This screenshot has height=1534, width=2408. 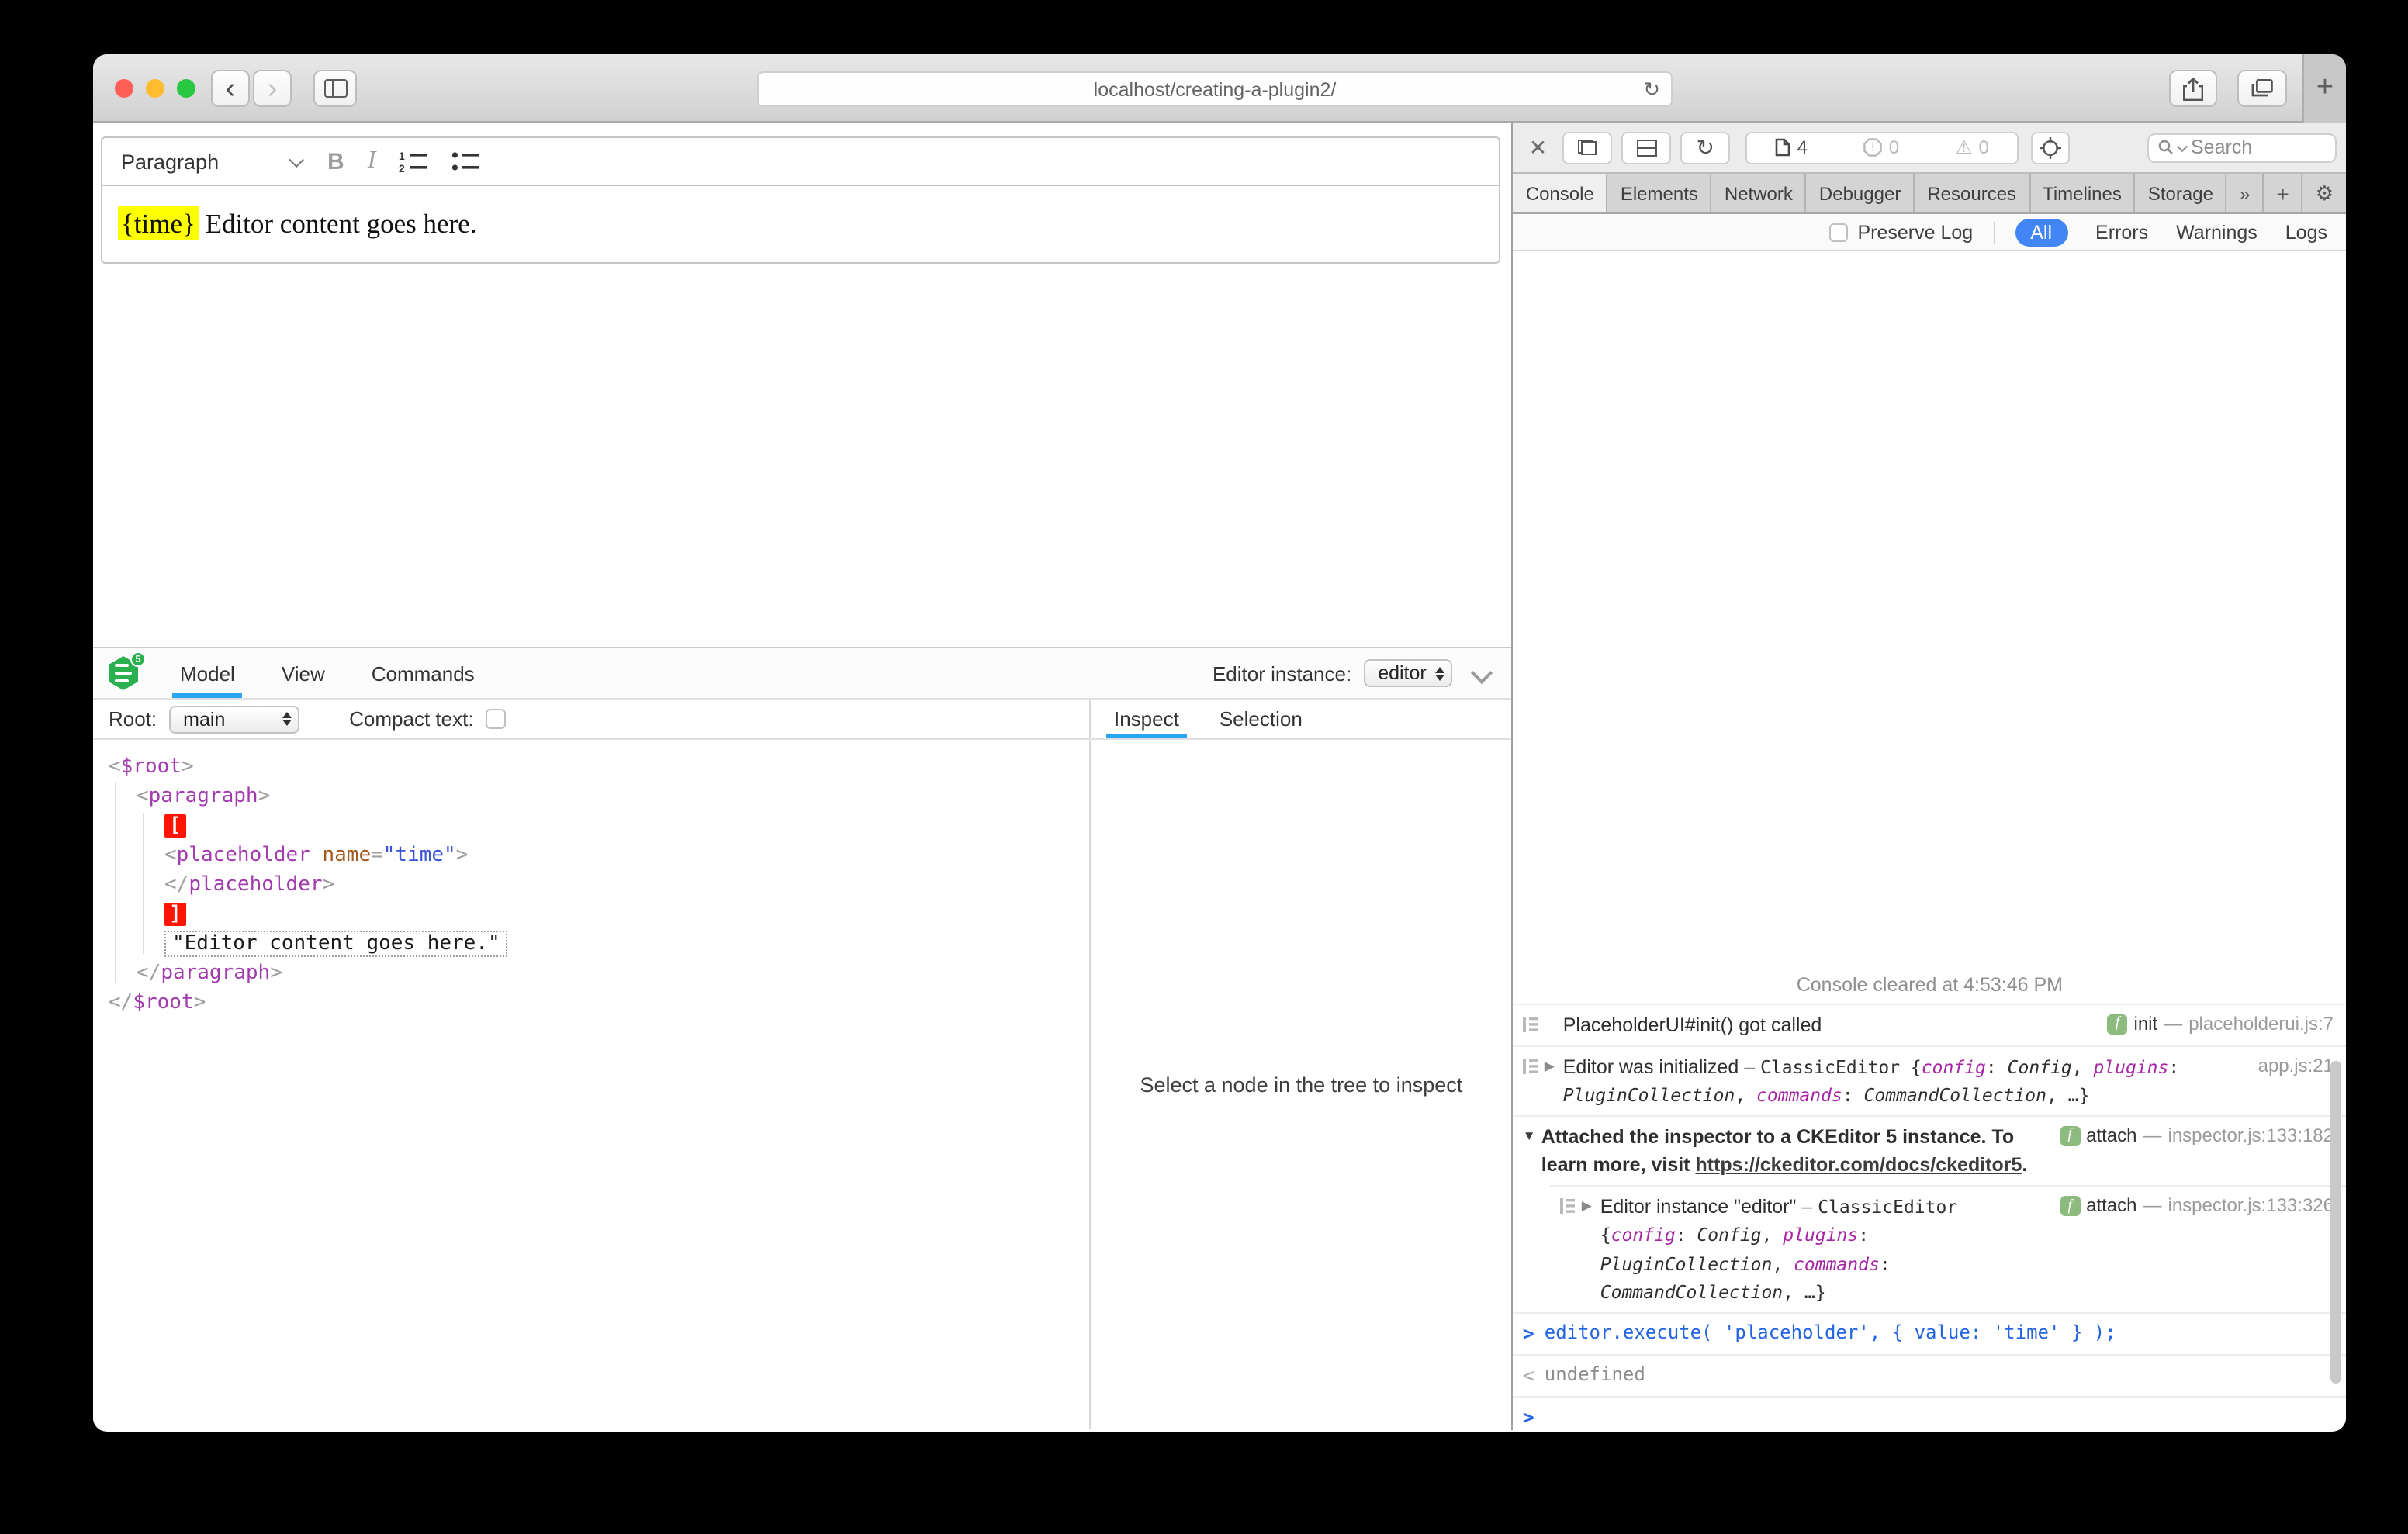 What do you see at coordinates (1146, 719) in the screenshot?
I see `inspector-side-tab-inspect: Inspect` at bounding box center [1146, 719].